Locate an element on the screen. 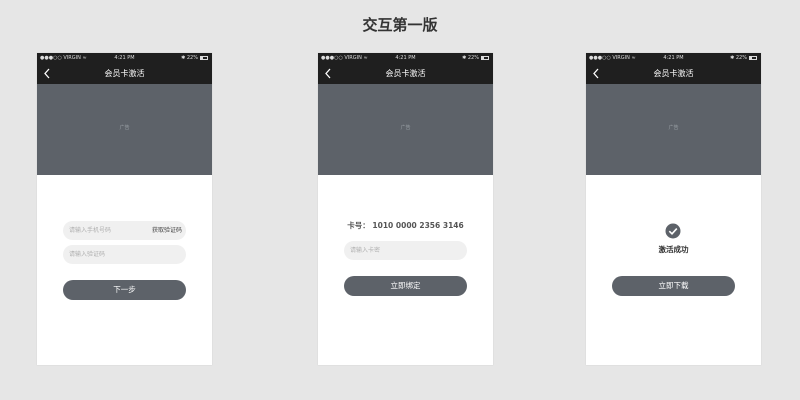  code-input-placeholder: 请输入验证码 is located at coordinates (87, 254).